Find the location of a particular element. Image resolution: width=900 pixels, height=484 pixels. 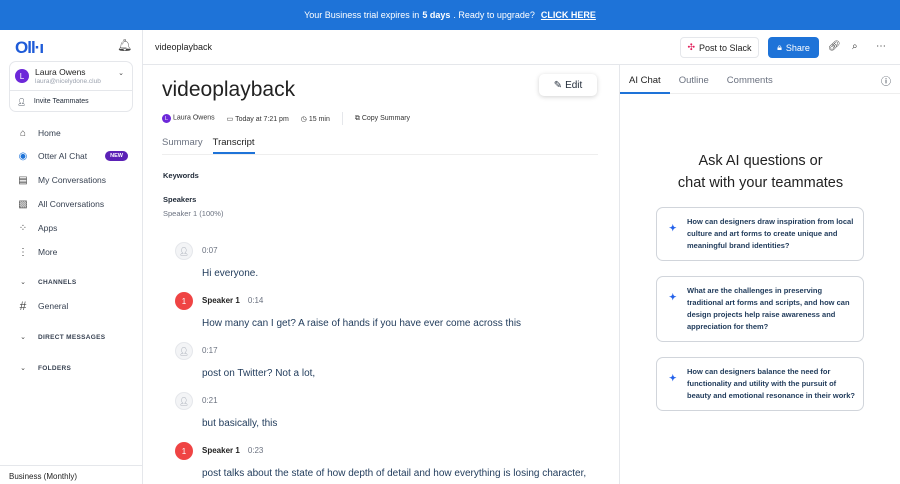

invite-teammates-button: 👤︎ Invite Teammates is located at coordinates (71, 101).